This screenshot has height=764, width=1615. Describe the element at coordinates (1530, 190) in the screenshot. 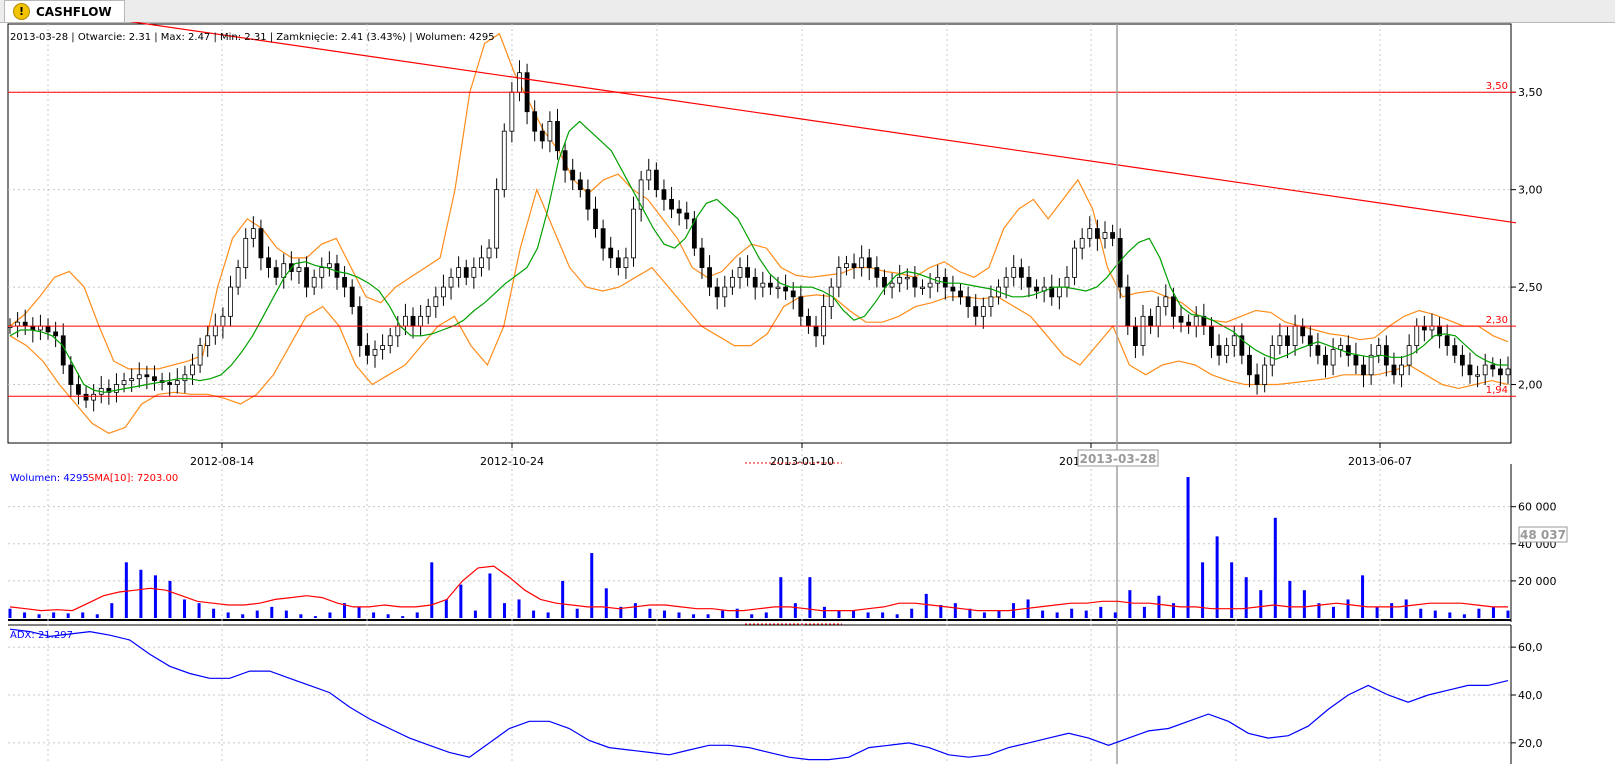

I see `y-tick-label: 3,00` at that location.